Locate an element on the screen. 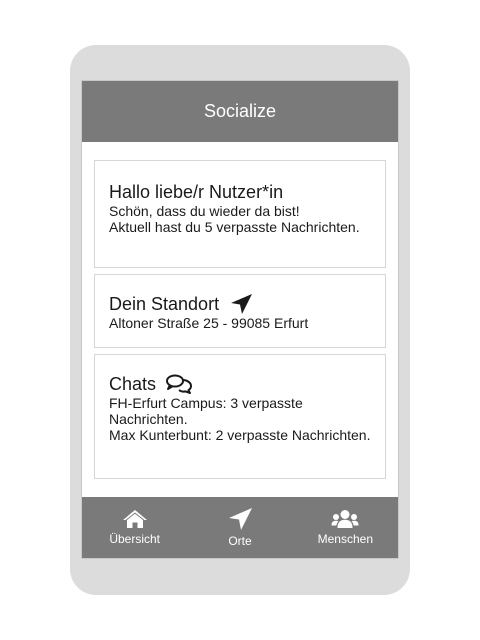 The width and height of the screenshot is (480, 640). nav-label-places: Orte is located at coordinates (240, 541).